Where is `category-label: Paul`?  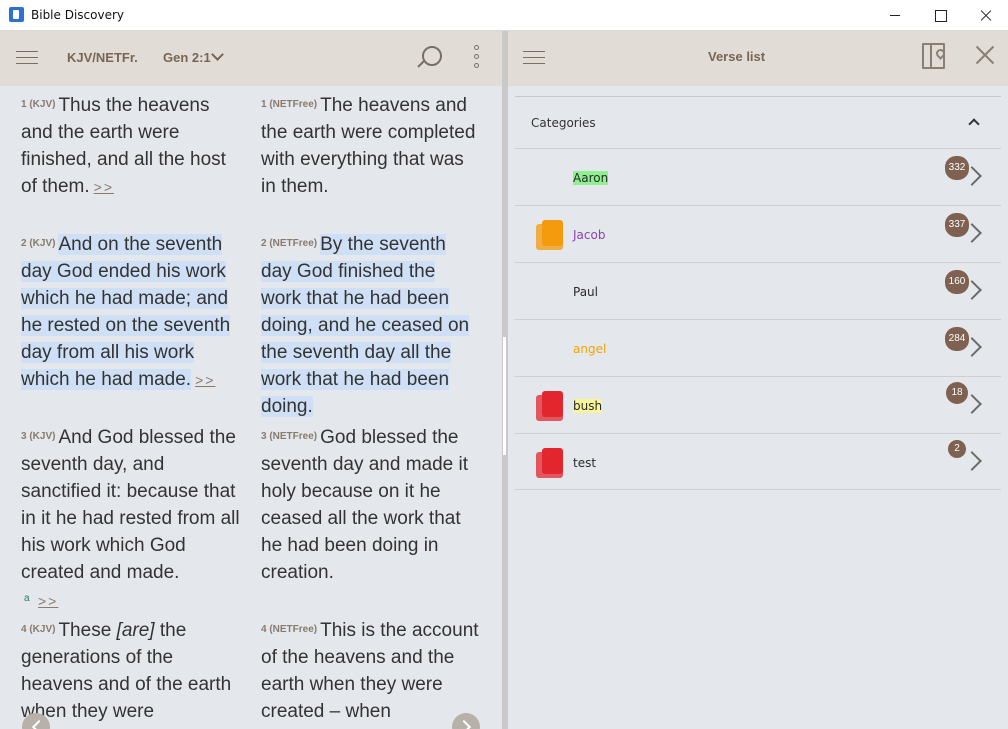
category-label: Paul is located at coordinates (585, 292).